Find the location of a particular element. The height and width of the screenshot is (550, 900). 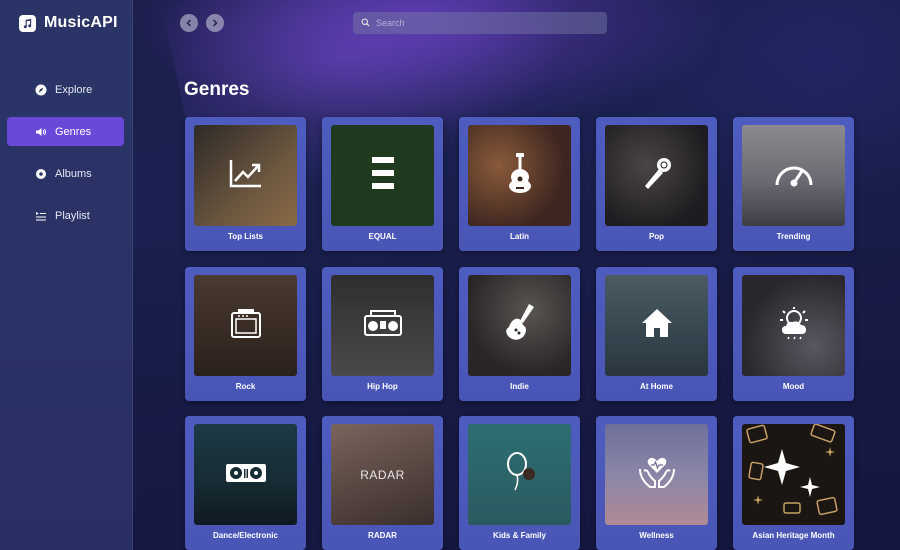

genre-card-radar: RADAR RADAR is located at coordinates (382, 483).